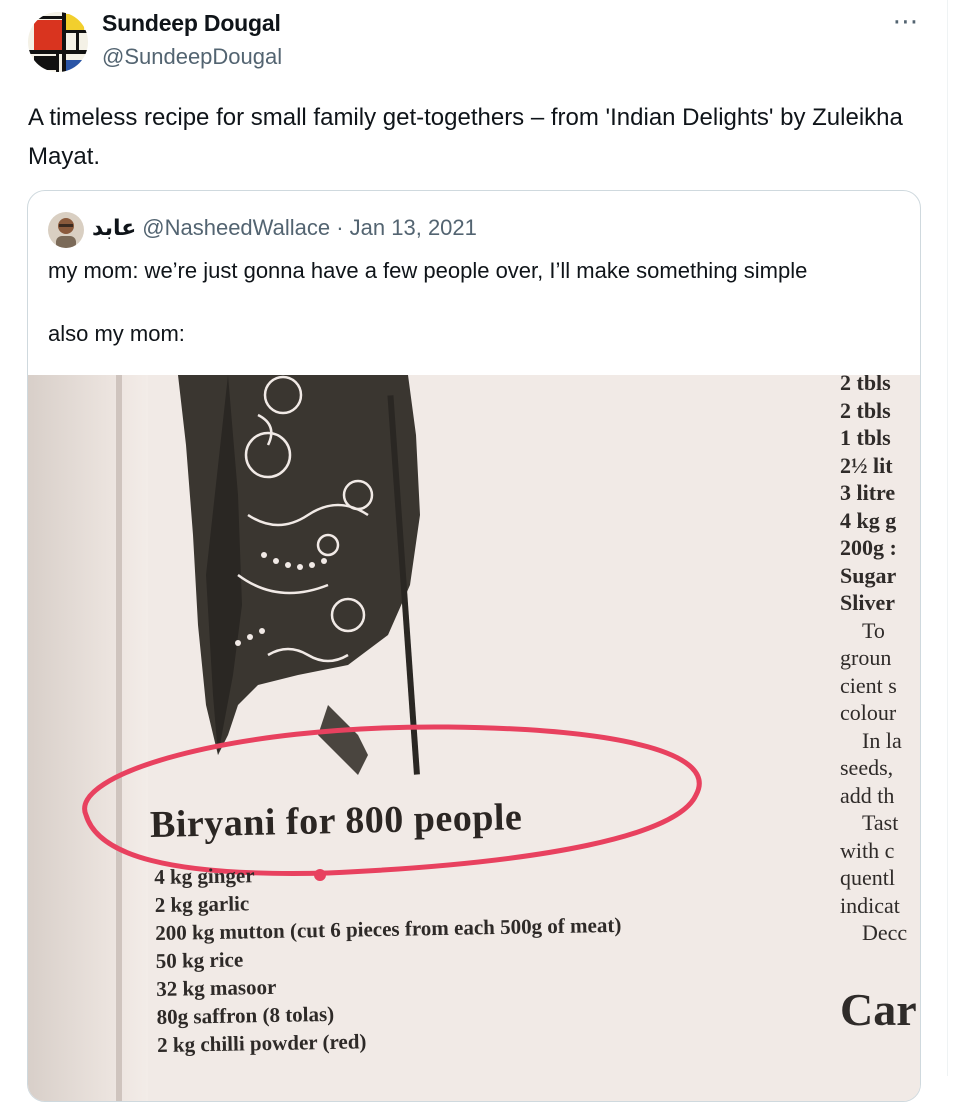  Describe the element at coordinates (947, 538) in the screenshot. I see `divider` at that location.